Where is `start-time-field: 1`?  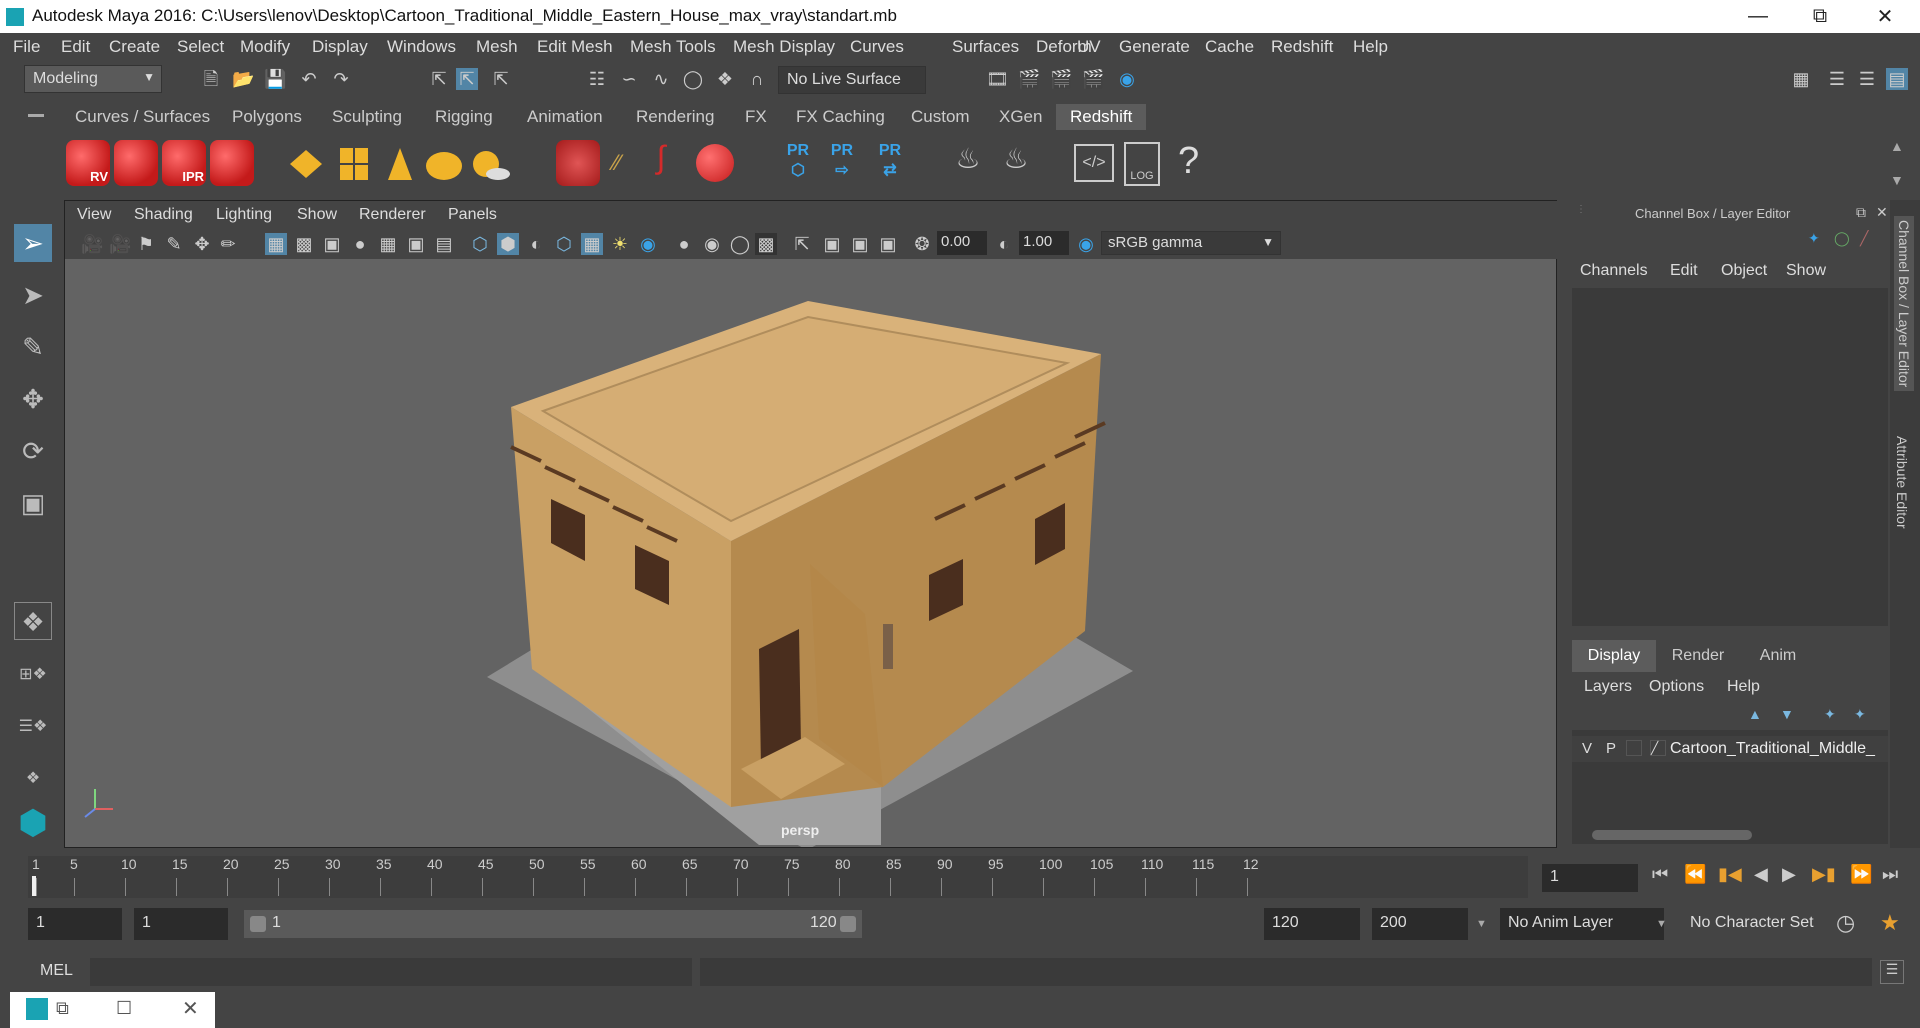
start-time-field: 1 is located at coordinates (75, 924).